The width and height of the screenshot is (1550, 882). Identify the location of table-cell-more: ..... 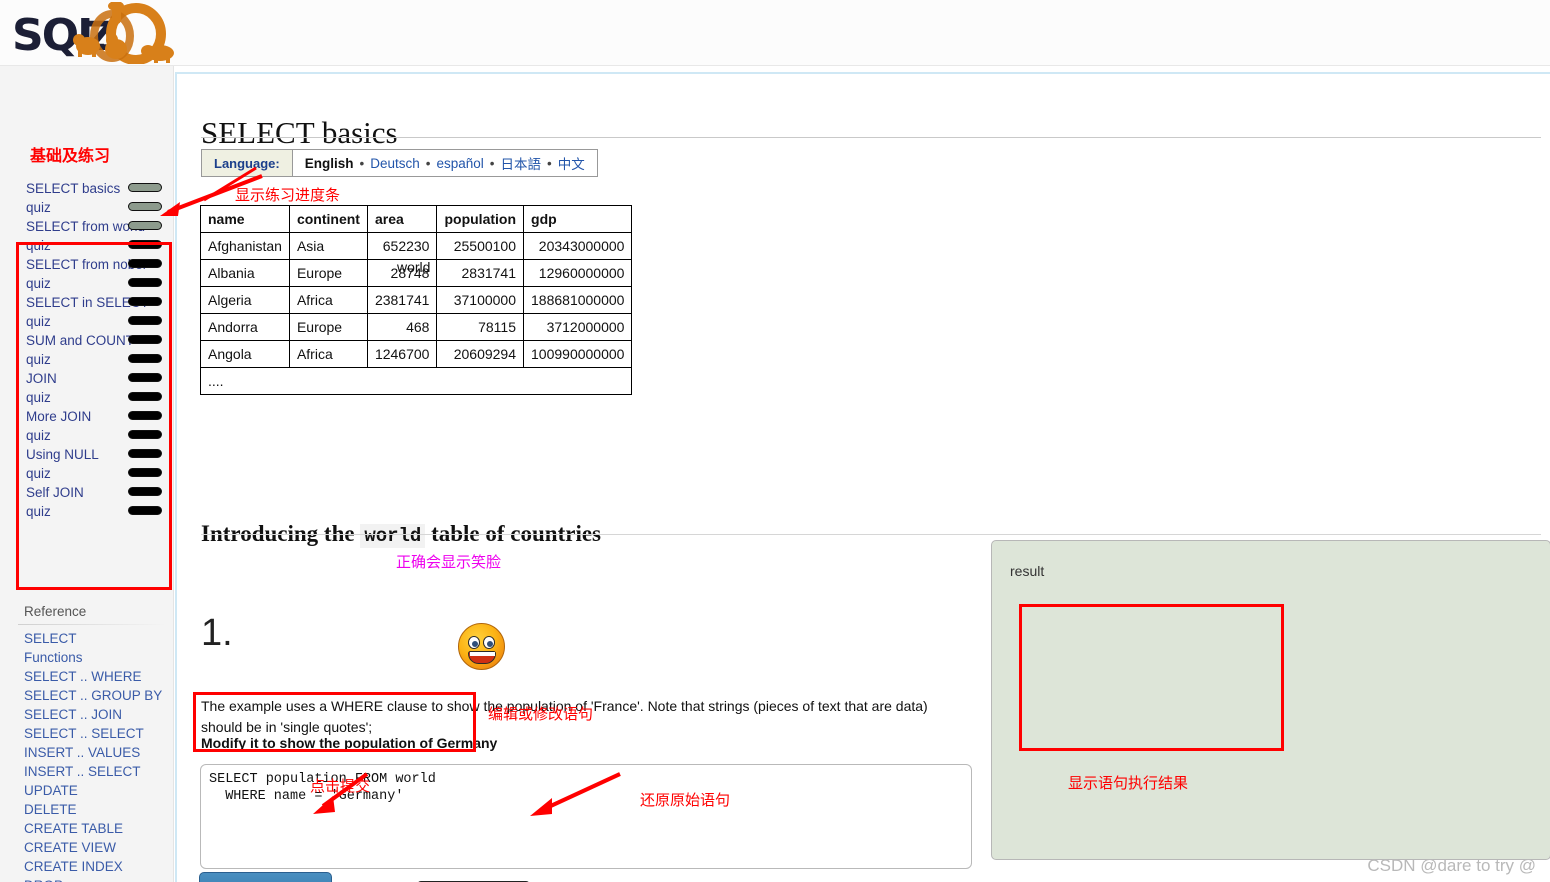
(416, 381).